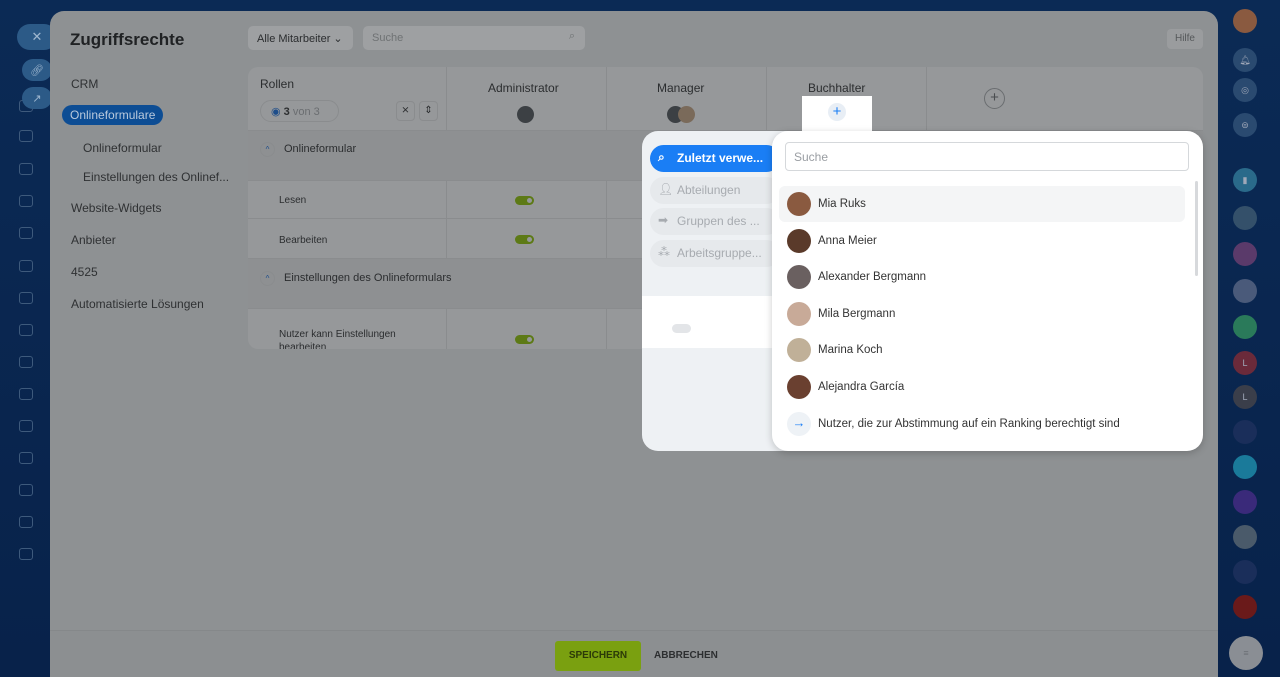  I want to click on add-member-button: +, so click(837, 112).